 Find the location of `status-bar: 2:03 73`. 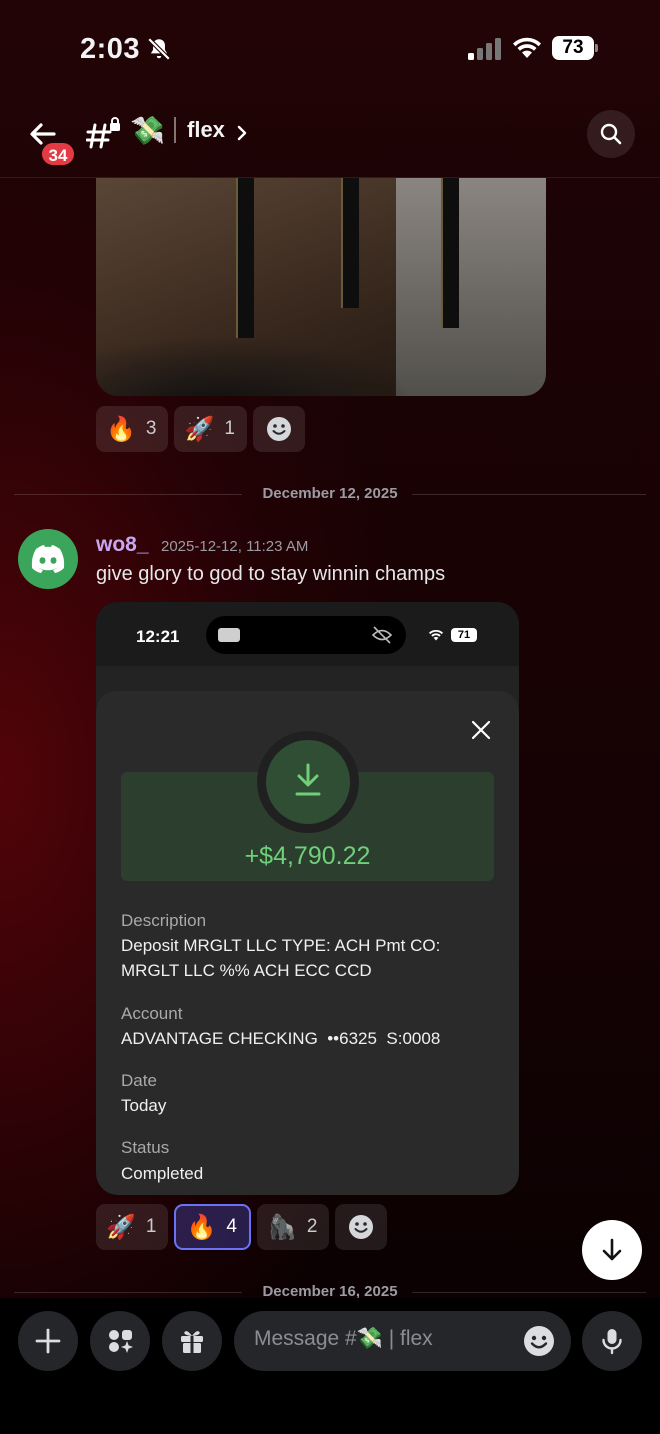

status-bar: 2:03 73 is located at coordinates (330, 50).